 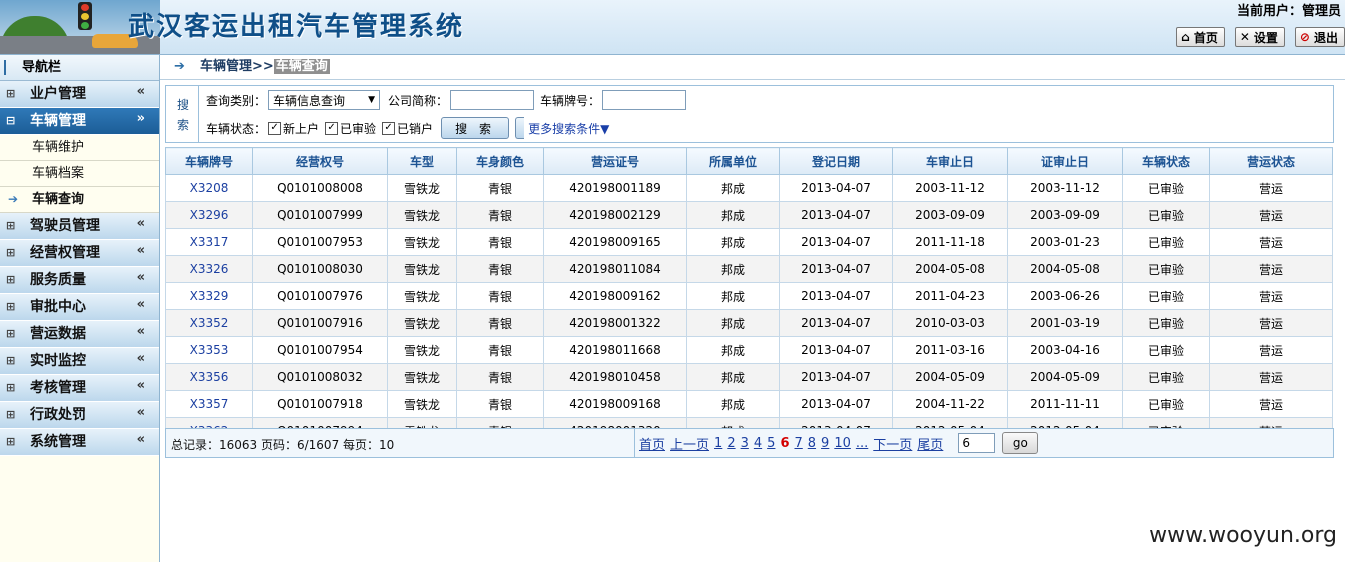 I want to click on status-verified-checkbox: ✓, so click(x=332, y=128).